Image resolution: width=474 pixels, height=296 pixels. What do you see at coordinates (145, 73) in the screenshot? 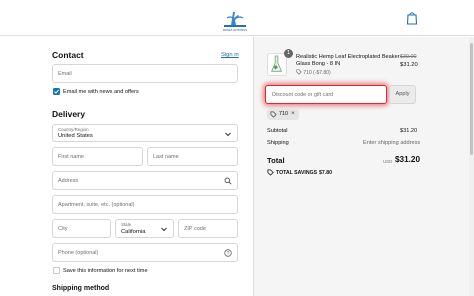
I see `email-field: Email` at bounding box center [145, 73].